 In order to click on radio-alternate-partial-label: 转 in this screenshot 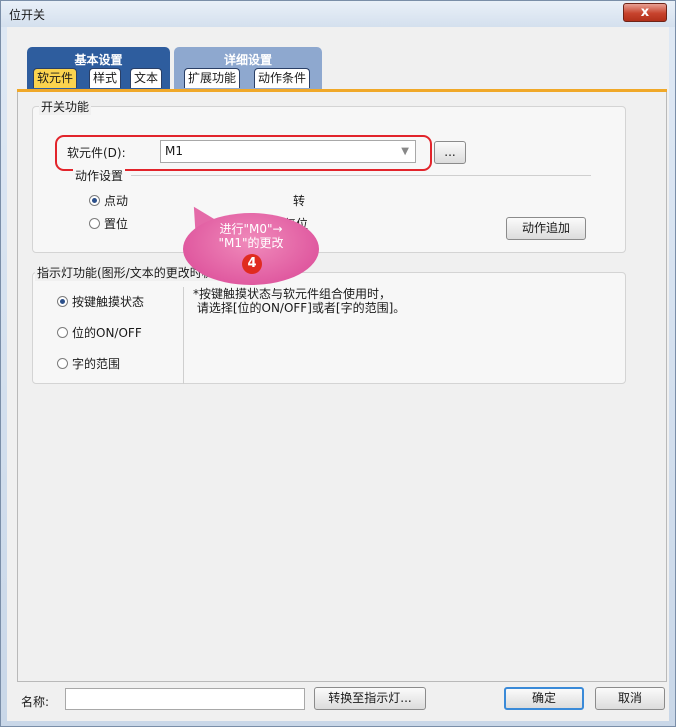, I will do `click(299, 201)`.